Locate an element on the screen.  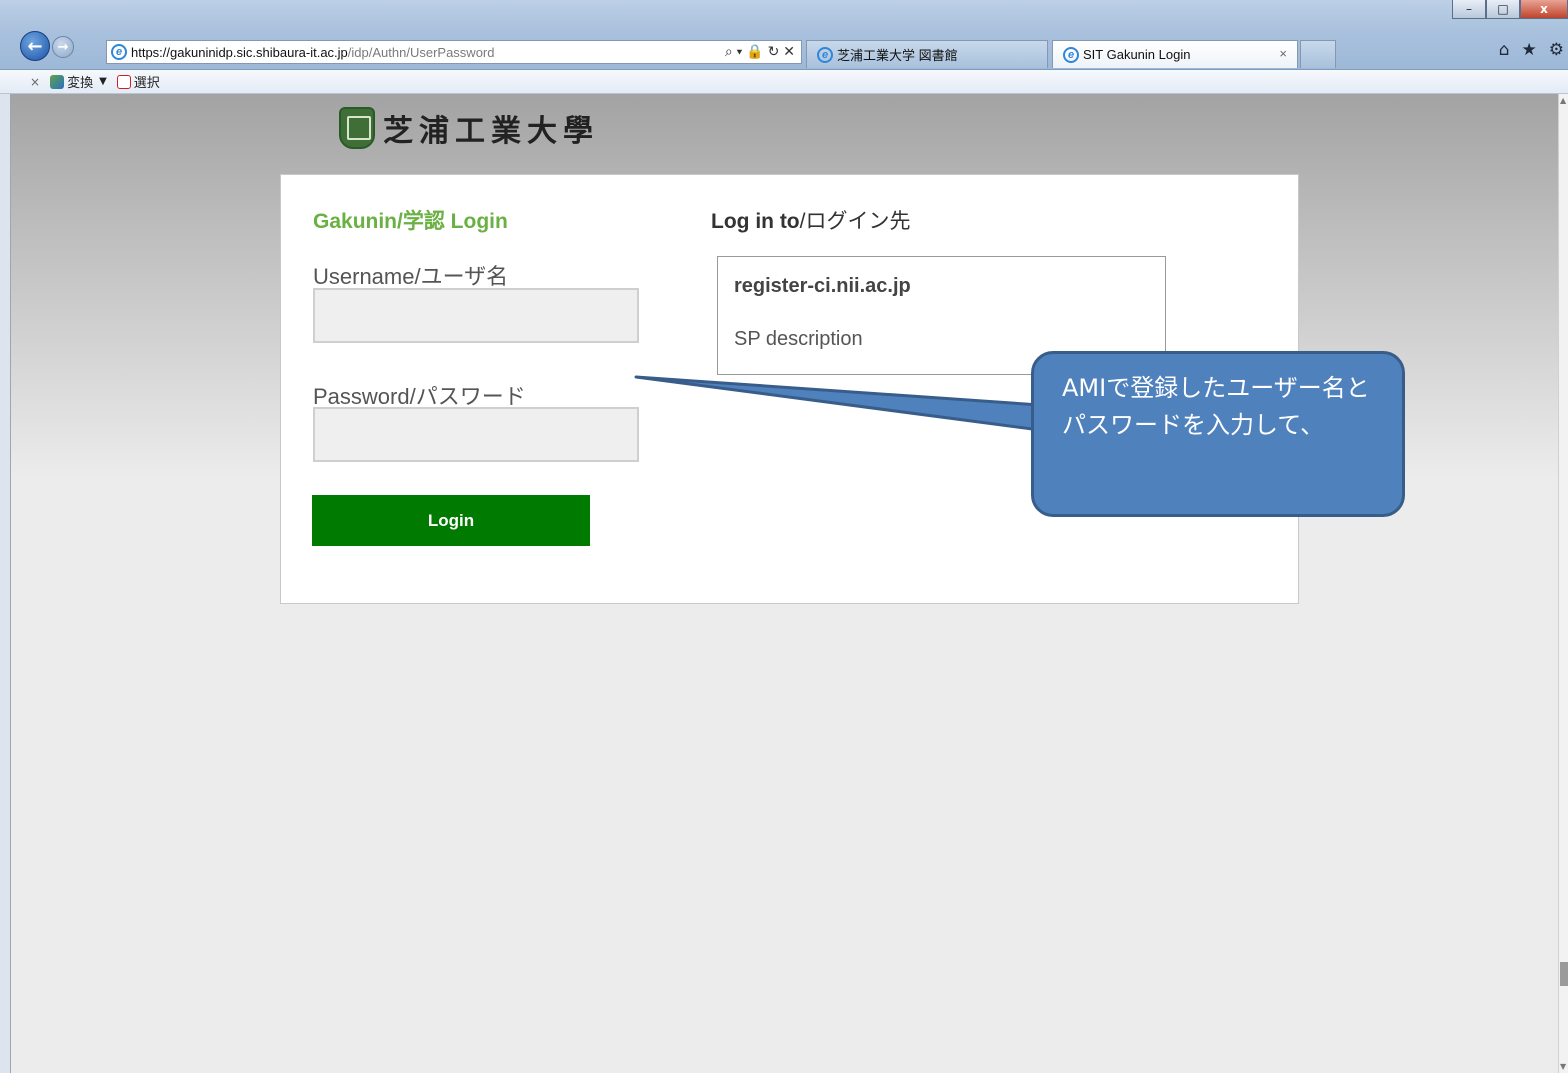
tab-title: SIT Gakunin Login is located at coordinates (1137, 54).